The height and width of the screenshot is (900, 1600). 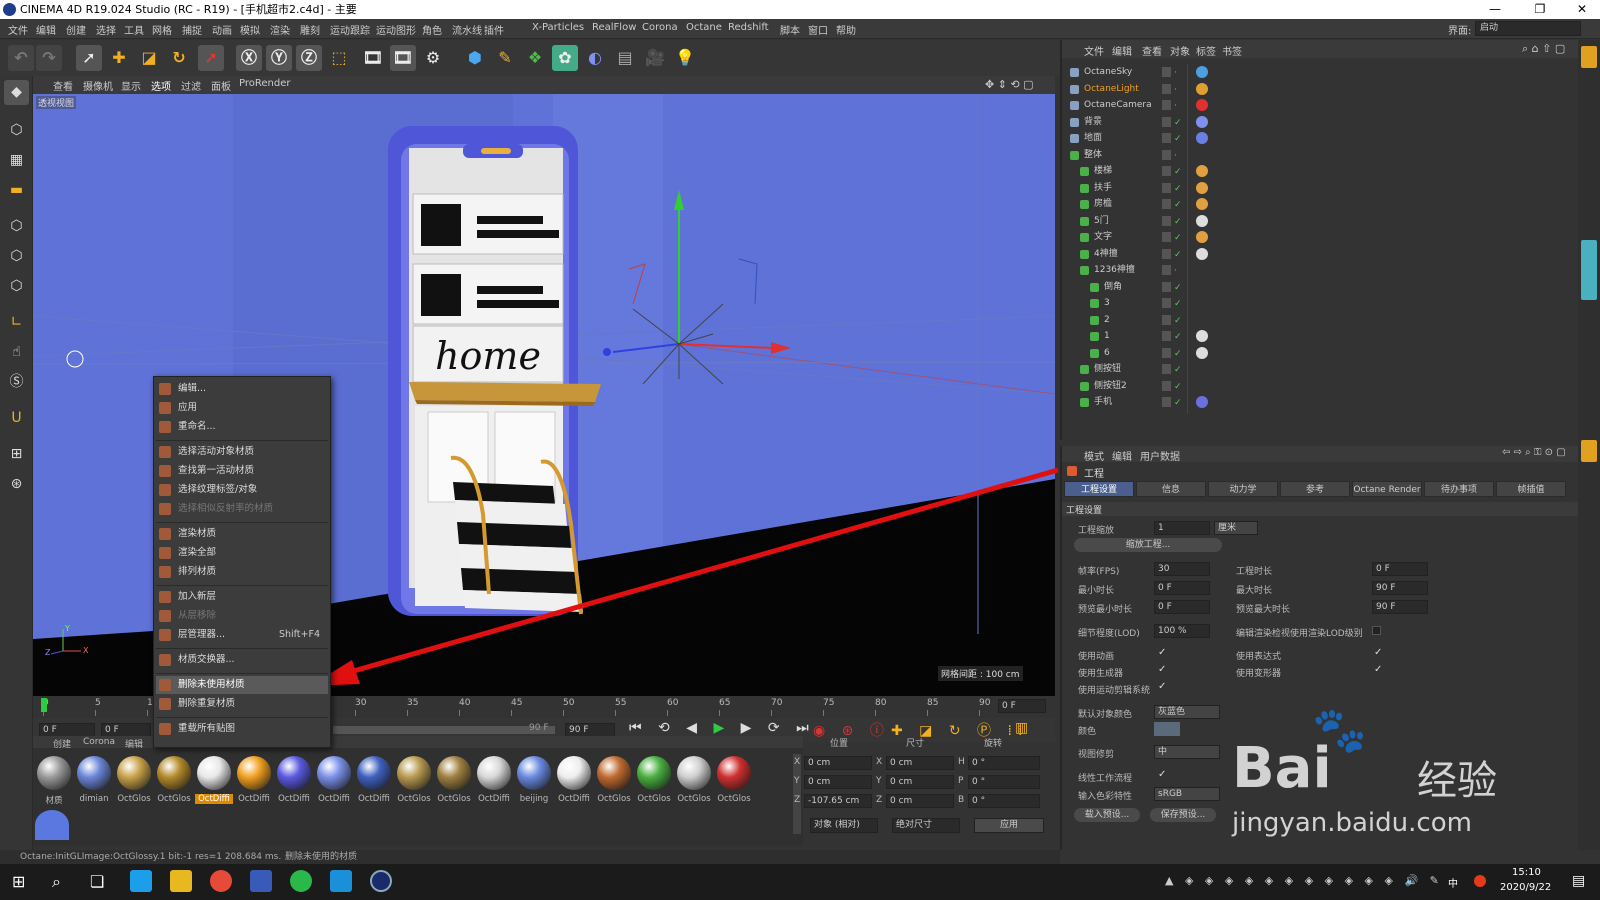 What do you see at coordinates (242, 534) in the screenshot?
I see `context-menu-item: 渲染材质` at bounding box center [242, 534].